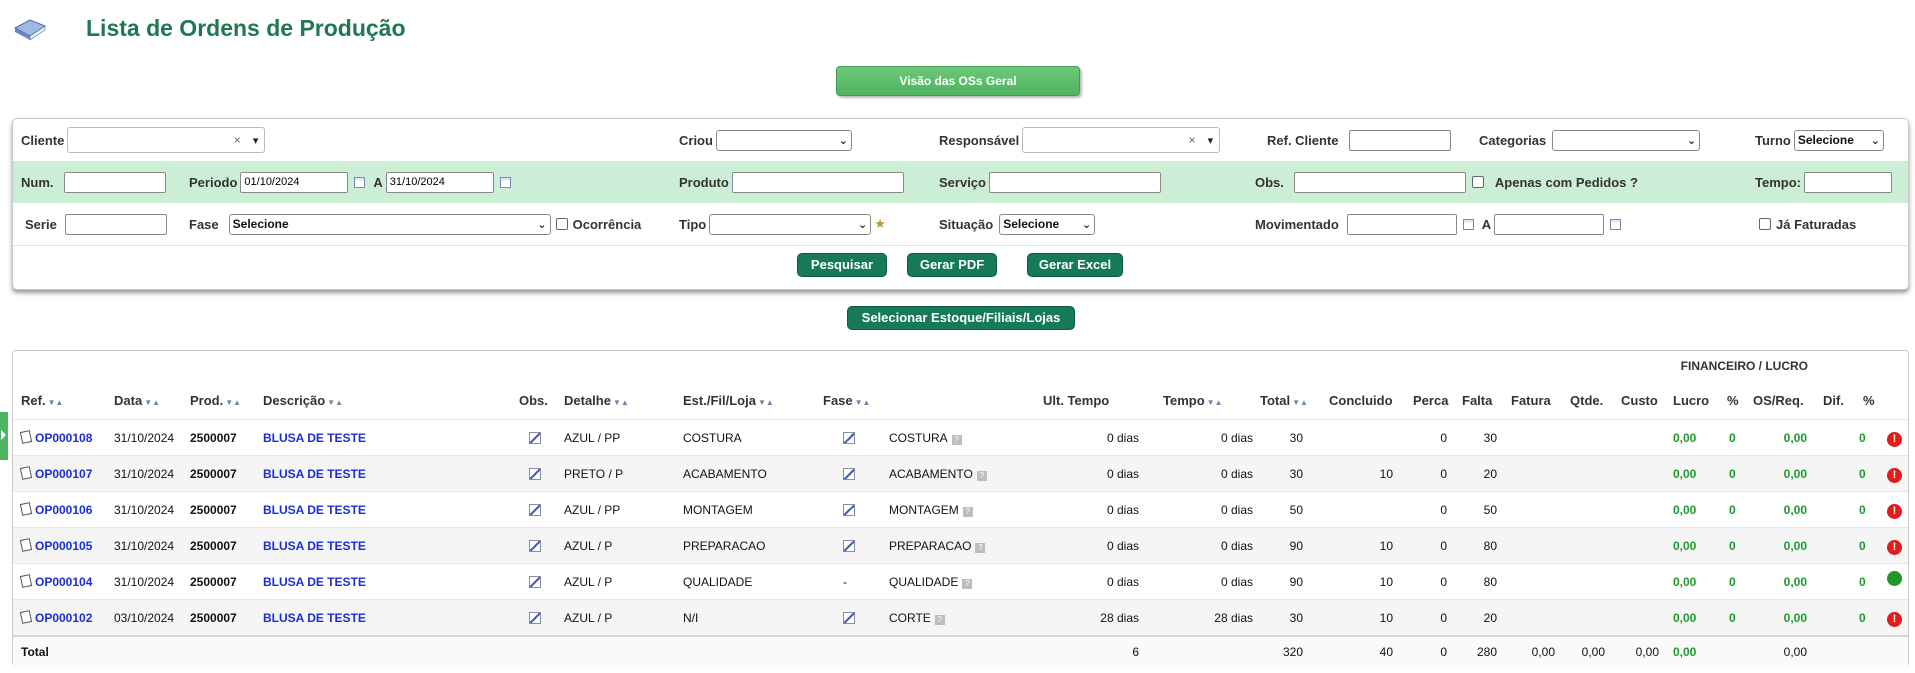  What do you see at coordinates (1894, 578) in the screenshot?
I see `status-ok-icon` at bounding box center [1894, 578].